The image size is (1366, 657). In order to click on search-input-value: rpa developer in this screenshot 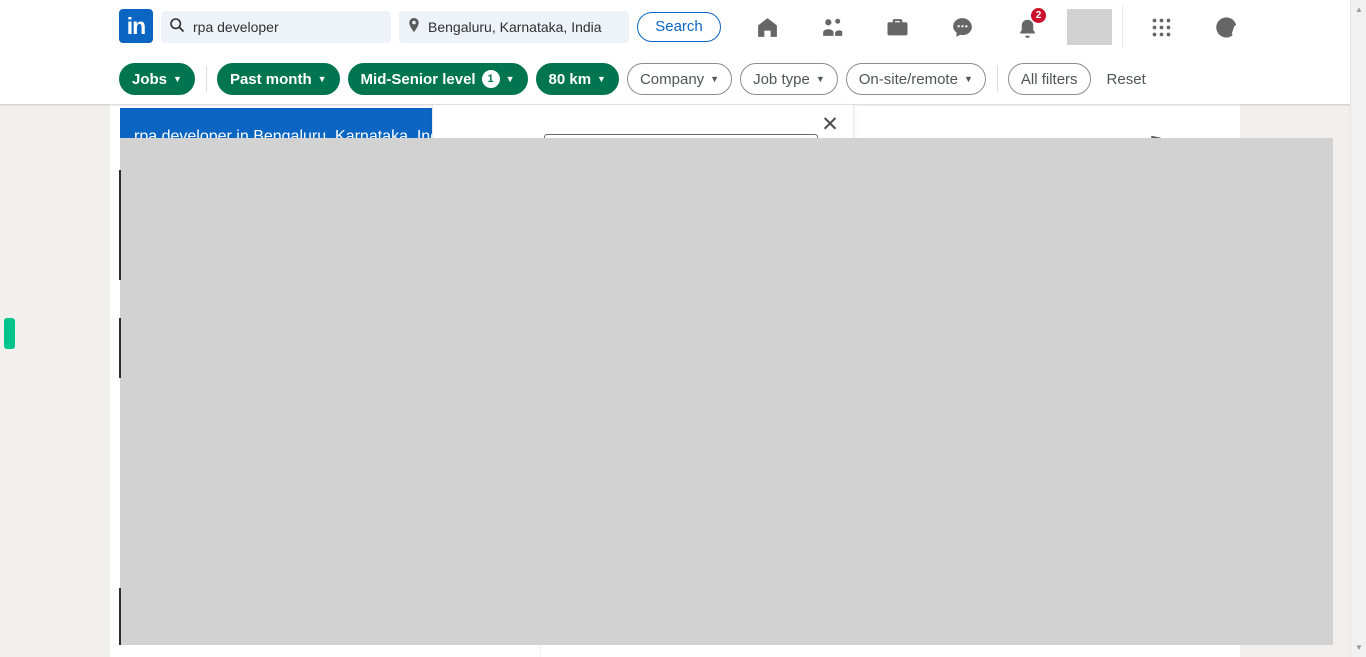, I will do `click(236, 27)`.